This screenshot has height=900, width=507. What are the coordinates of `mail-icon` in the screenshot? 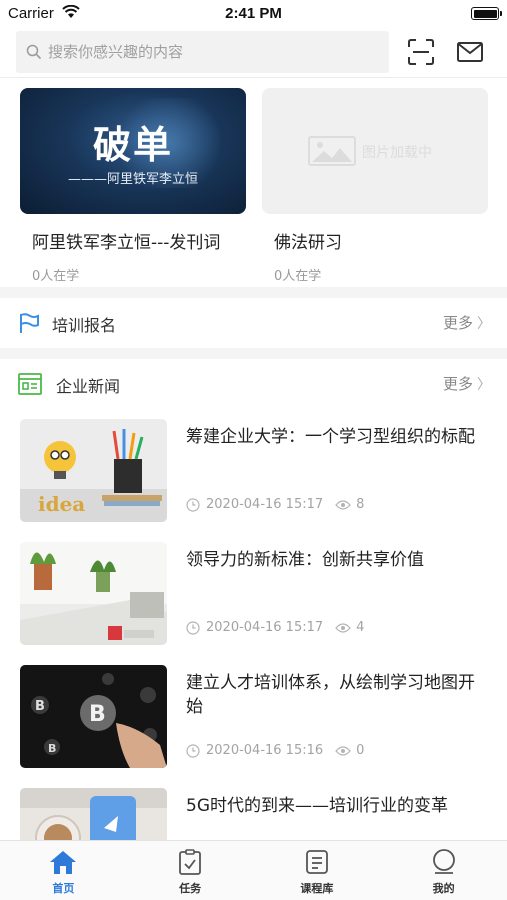 It's located at (470, 52).